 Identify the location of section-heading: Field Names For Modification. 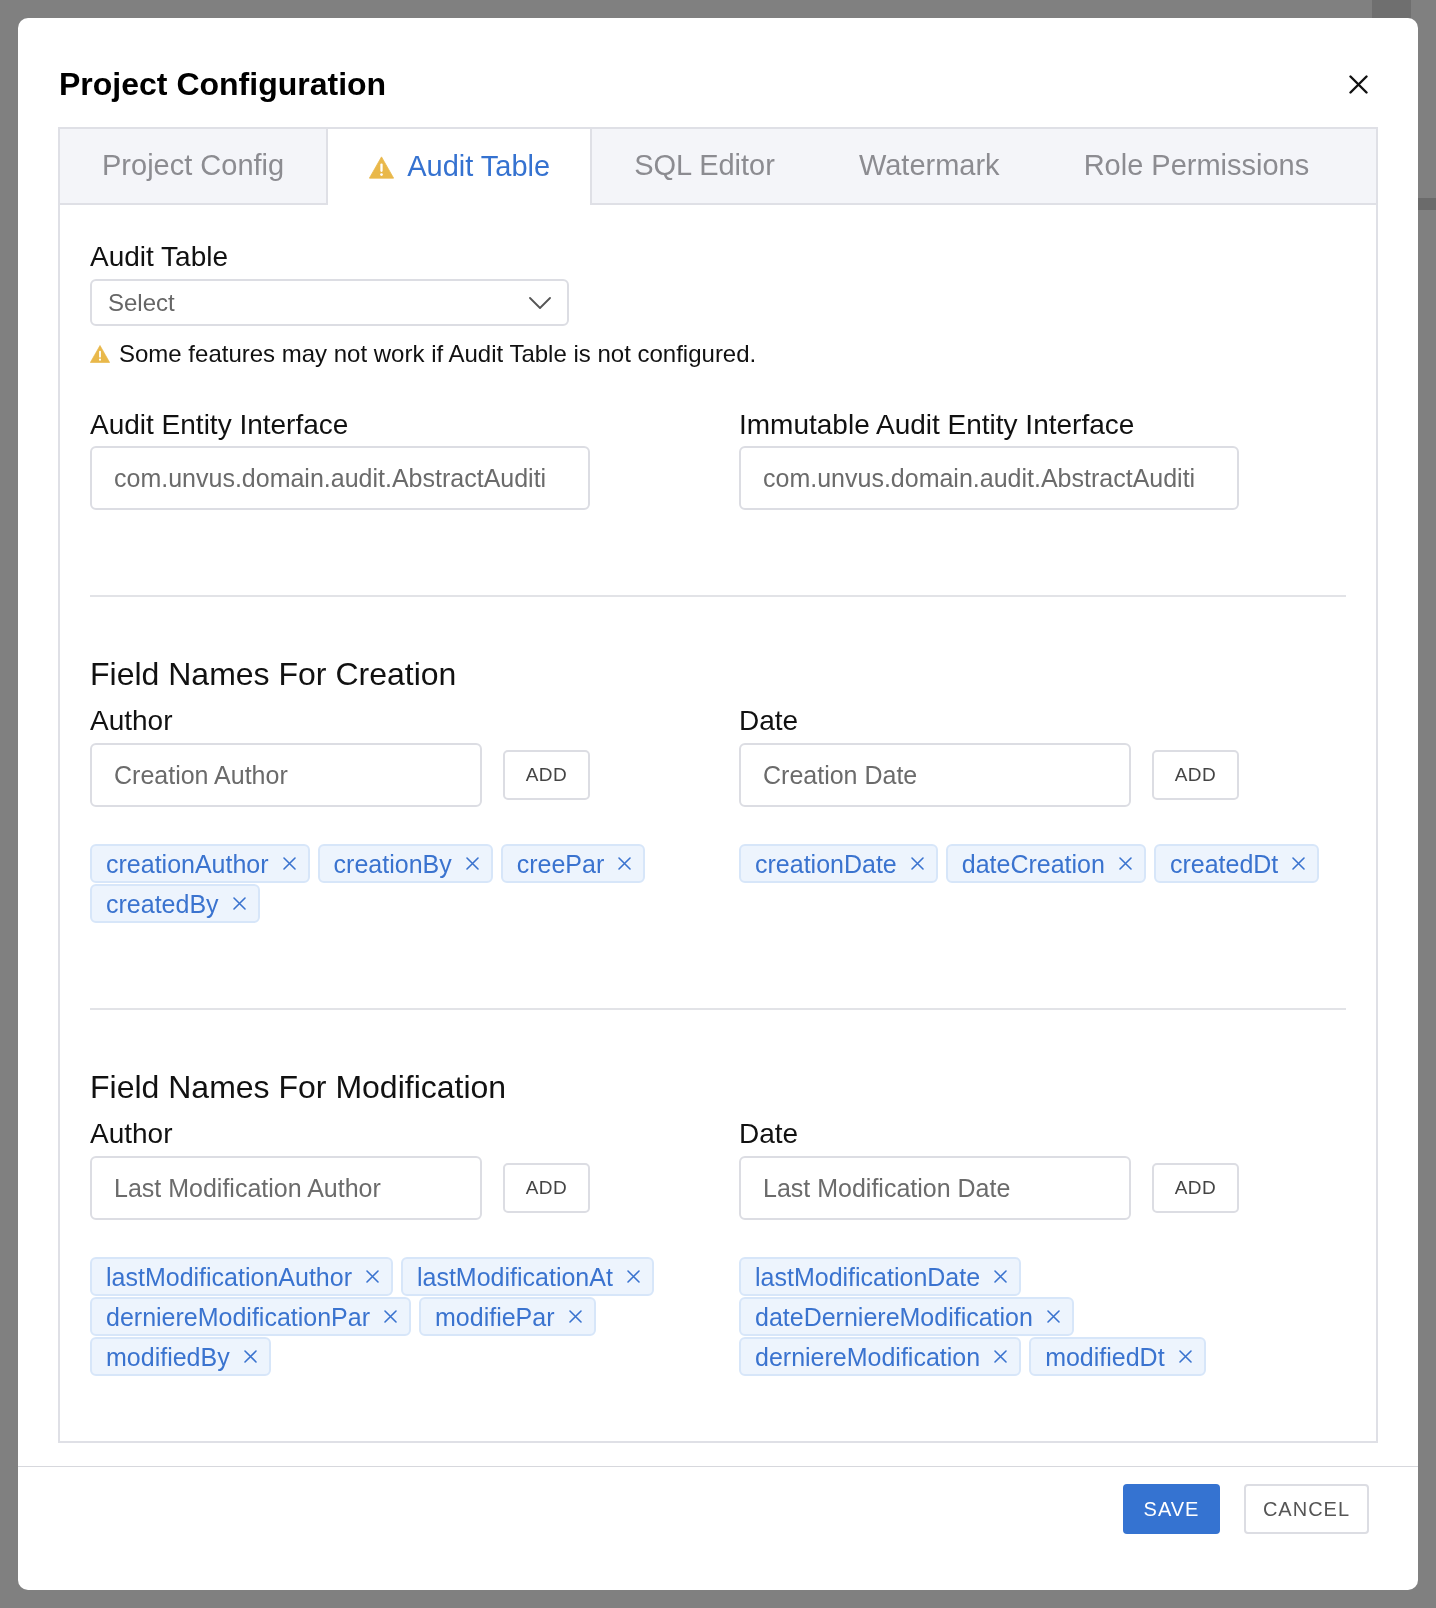
(298, 1087).